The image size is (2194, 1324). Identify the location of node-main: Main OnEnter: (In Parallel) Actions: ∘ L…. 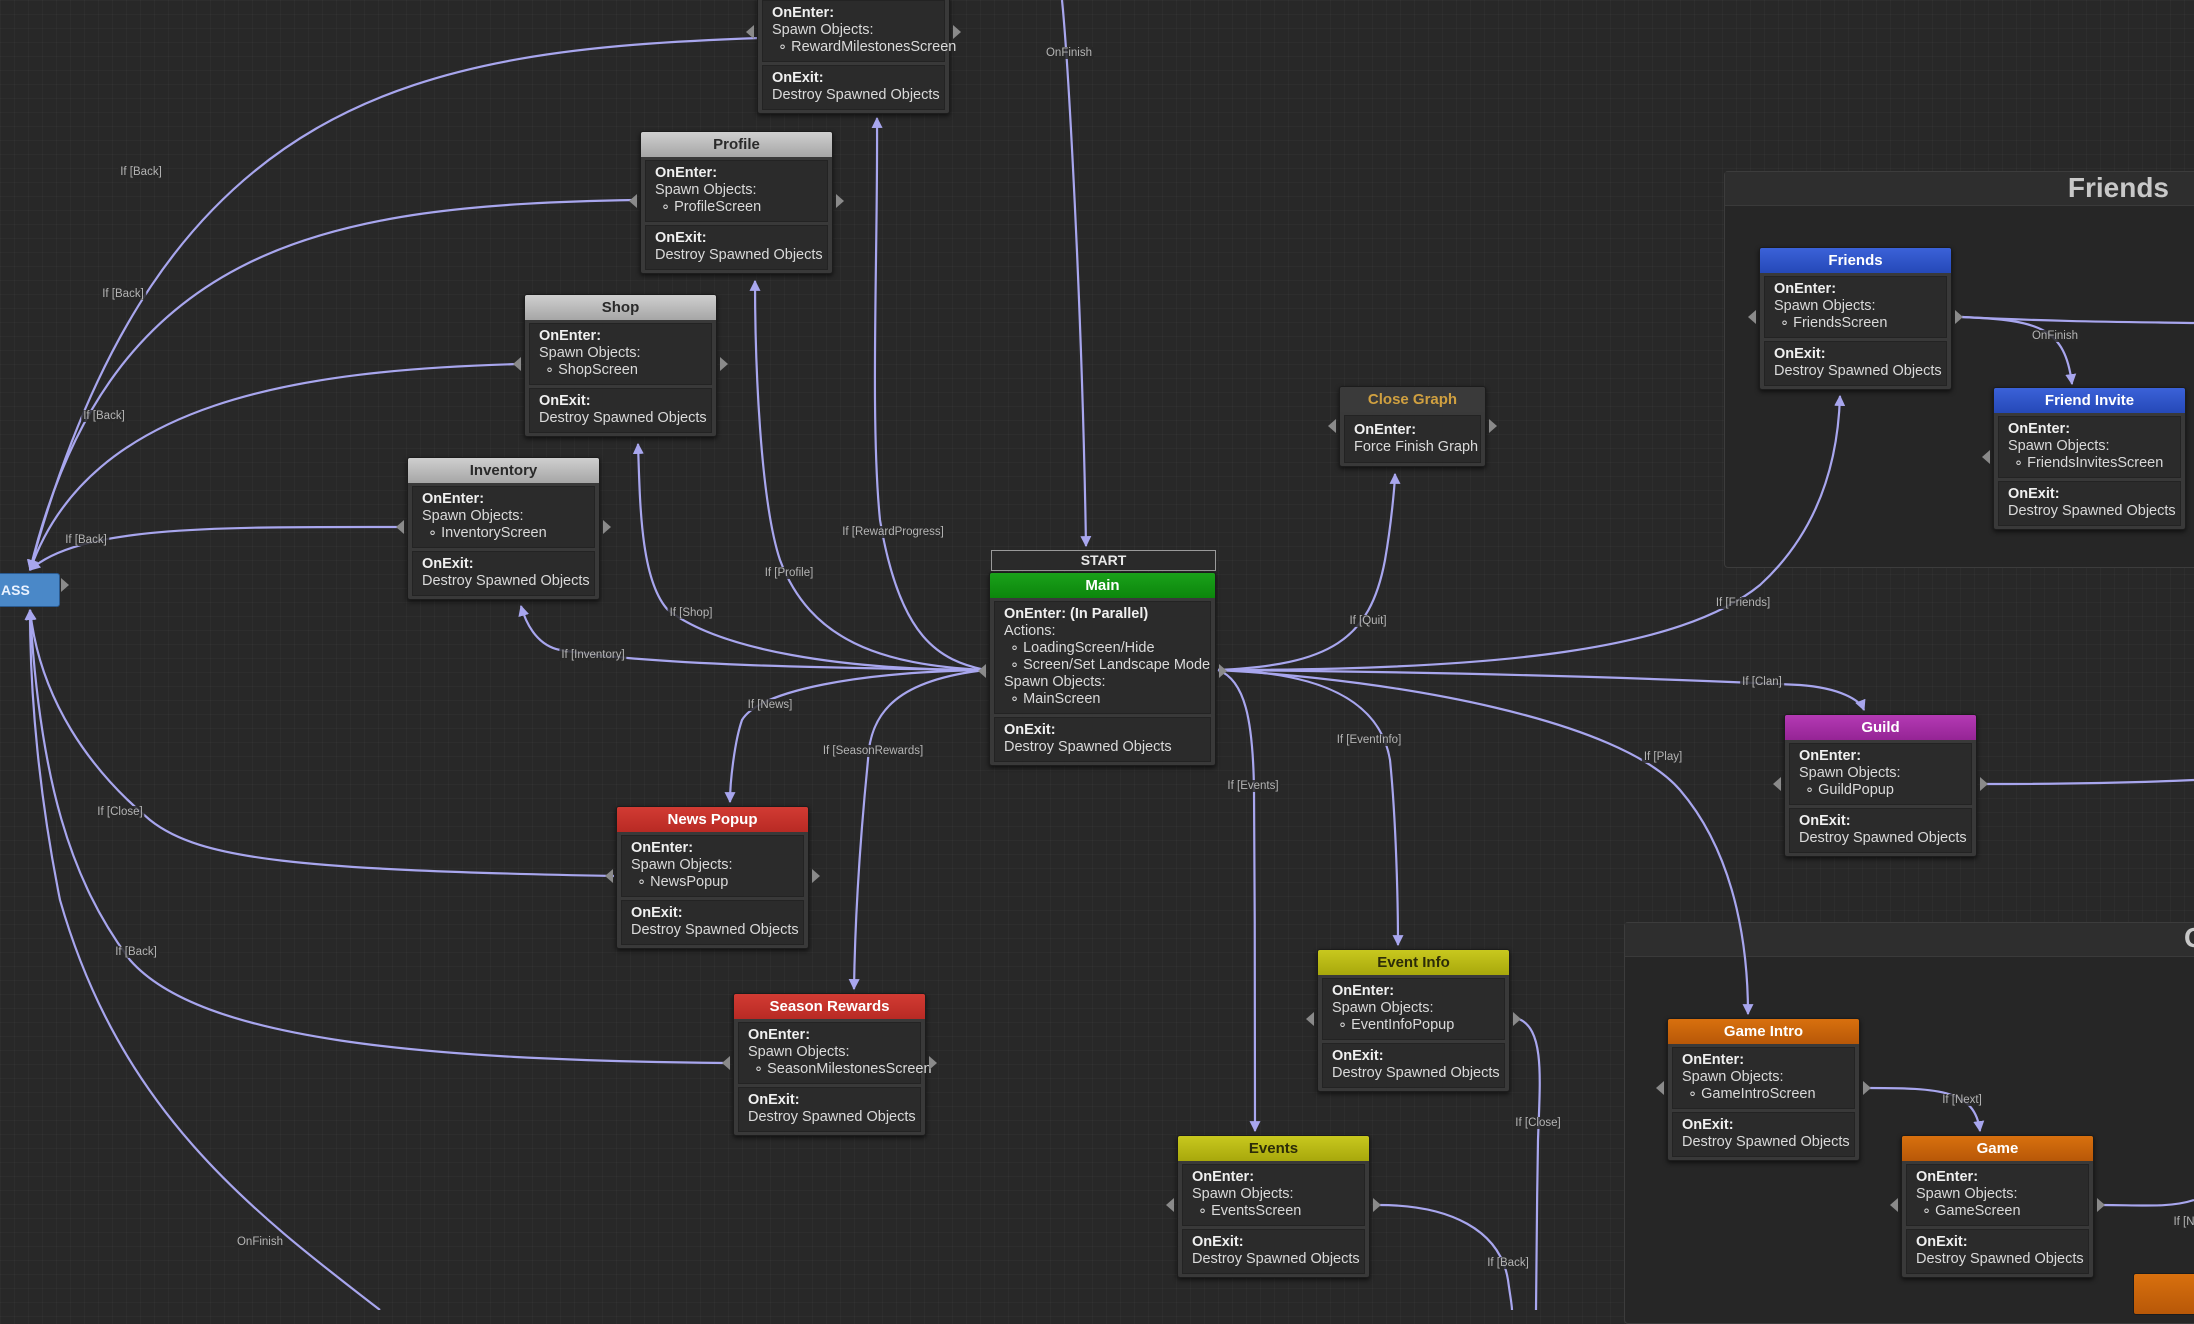
(1102, 669).